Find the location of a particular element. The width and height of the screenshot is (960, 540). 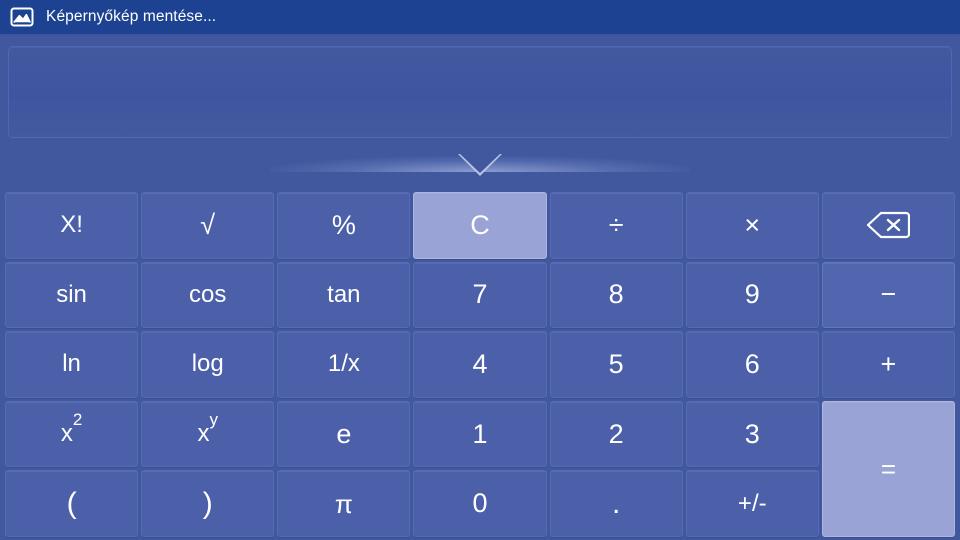

key-multiply: × is located at coordinates (752, 225).